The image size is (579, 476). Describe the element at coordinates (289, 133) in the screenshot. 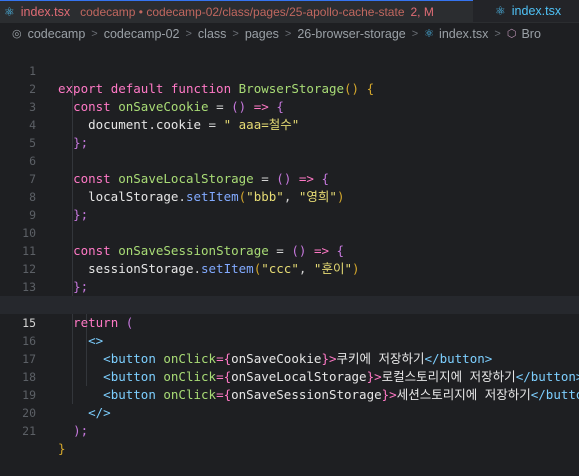

I see `code-line-5: 5` at that location.